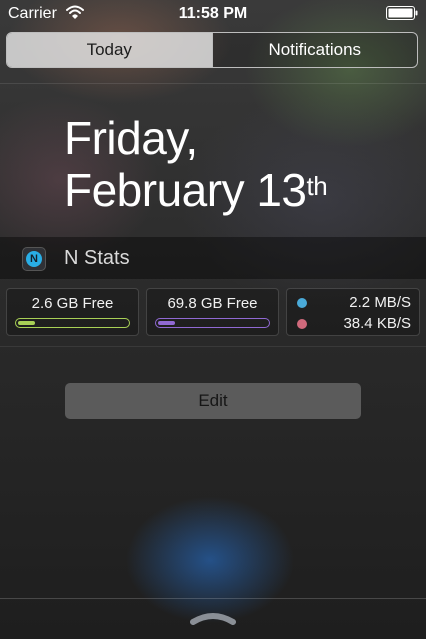 This screenshot has height=639, width=426. I want to click on storage-card-1: 2.6 GB Free, so click(72, 312).